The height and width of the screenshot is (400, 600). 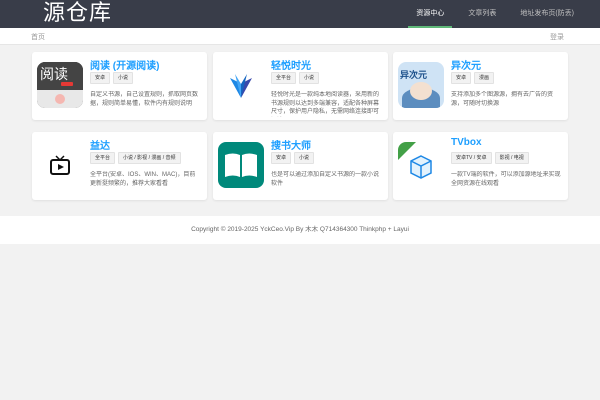 I want to click on card-description: 也是可以通过添加自定义书源的一款小说软件, so click(x=325, y=179).